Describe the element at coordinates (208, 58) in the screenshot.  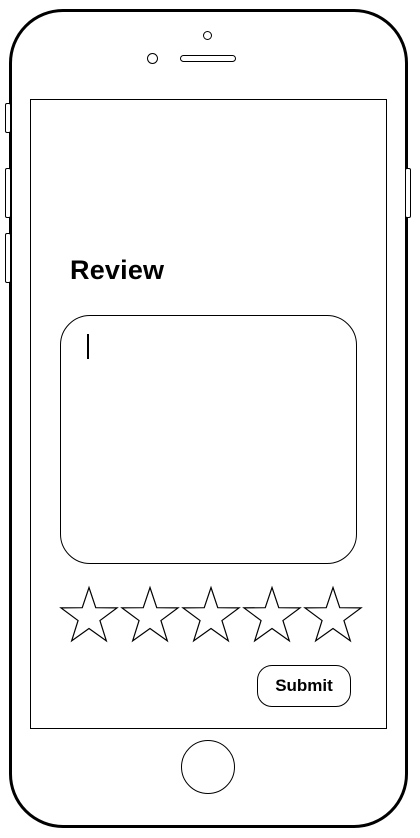
I see `earpiece-speaker` at that location.